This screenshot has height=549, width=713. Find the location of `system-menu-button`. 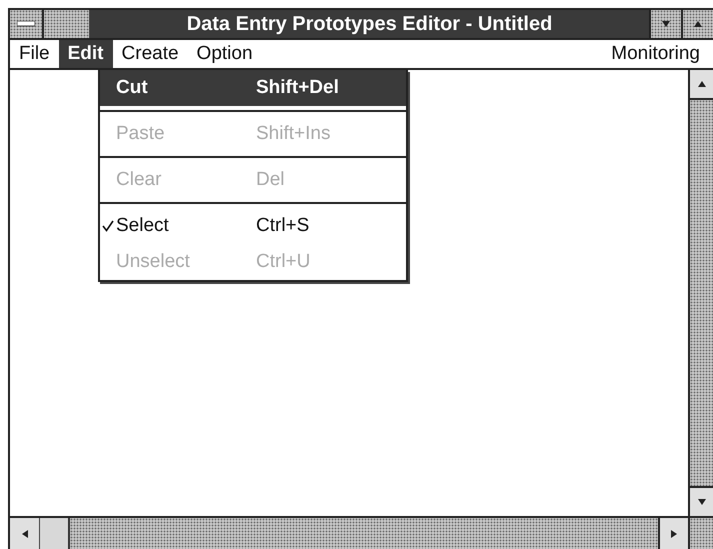

system-menu-button is located at coordinates (27, 24).